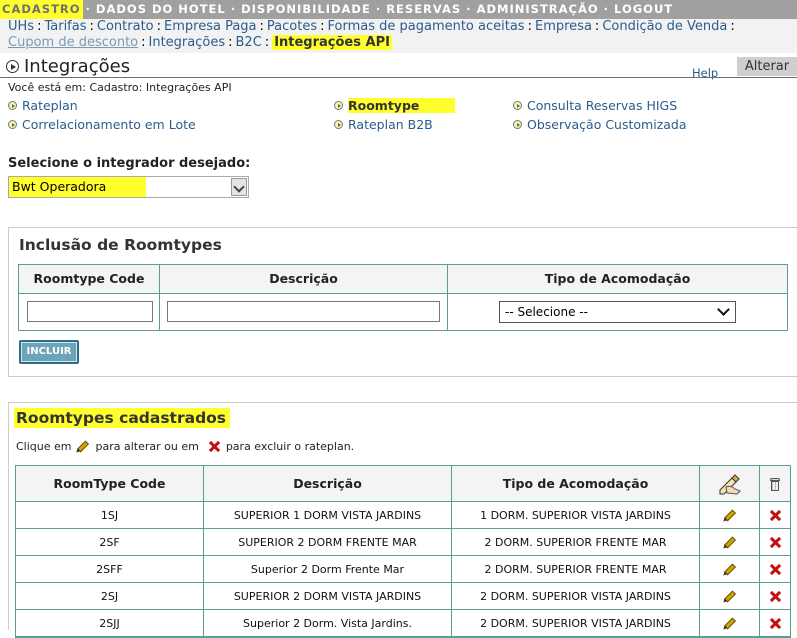 This screenshot has height=638, width=797. I want to click on cell-roomtype-code: 1SJ, so click(109, 515).